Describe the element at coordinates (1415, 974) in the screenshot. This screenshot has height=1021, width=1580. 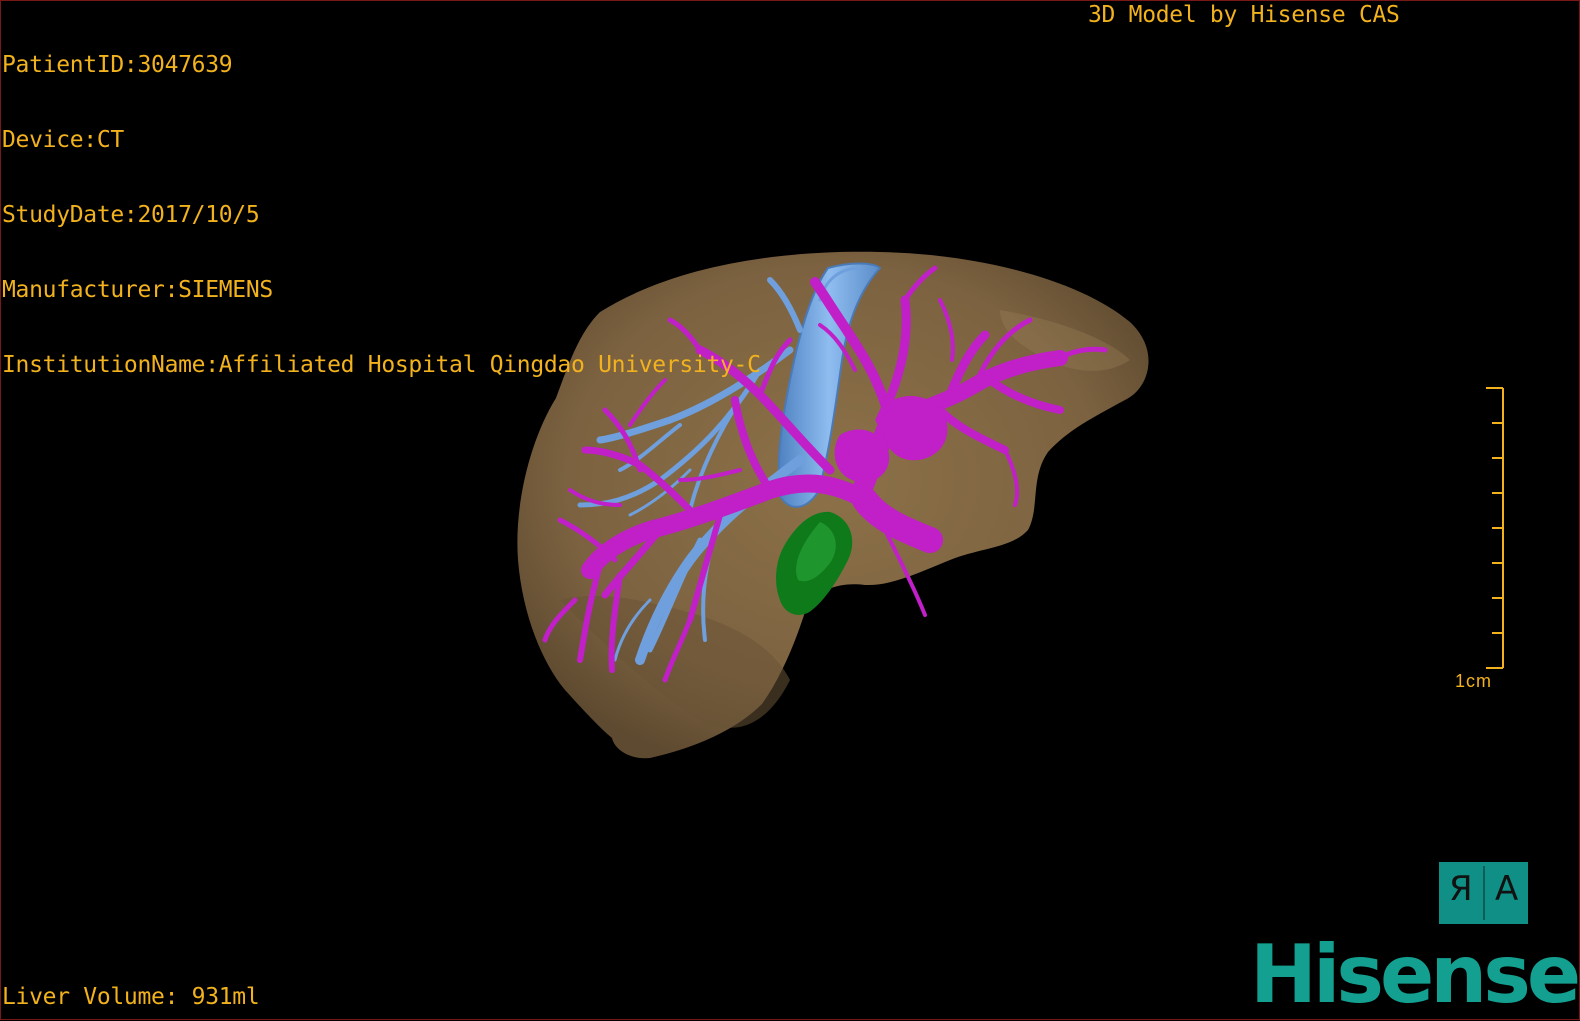
I see `hisense-logo: Hisense` at that location.